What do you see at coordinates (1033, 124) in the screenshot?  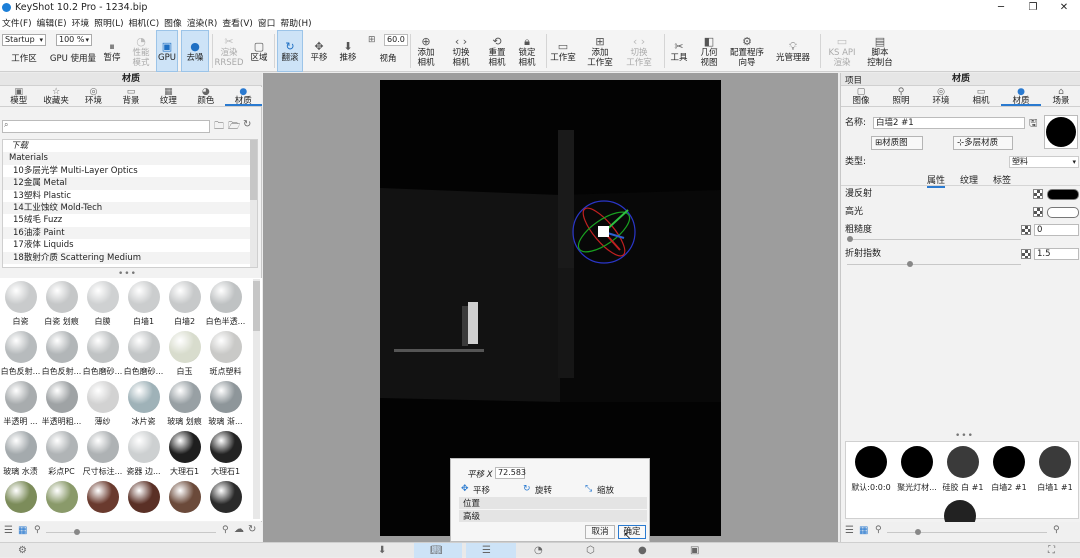 I see `save-material-icon: 🖫︎` at bounding box center [1033, 124].